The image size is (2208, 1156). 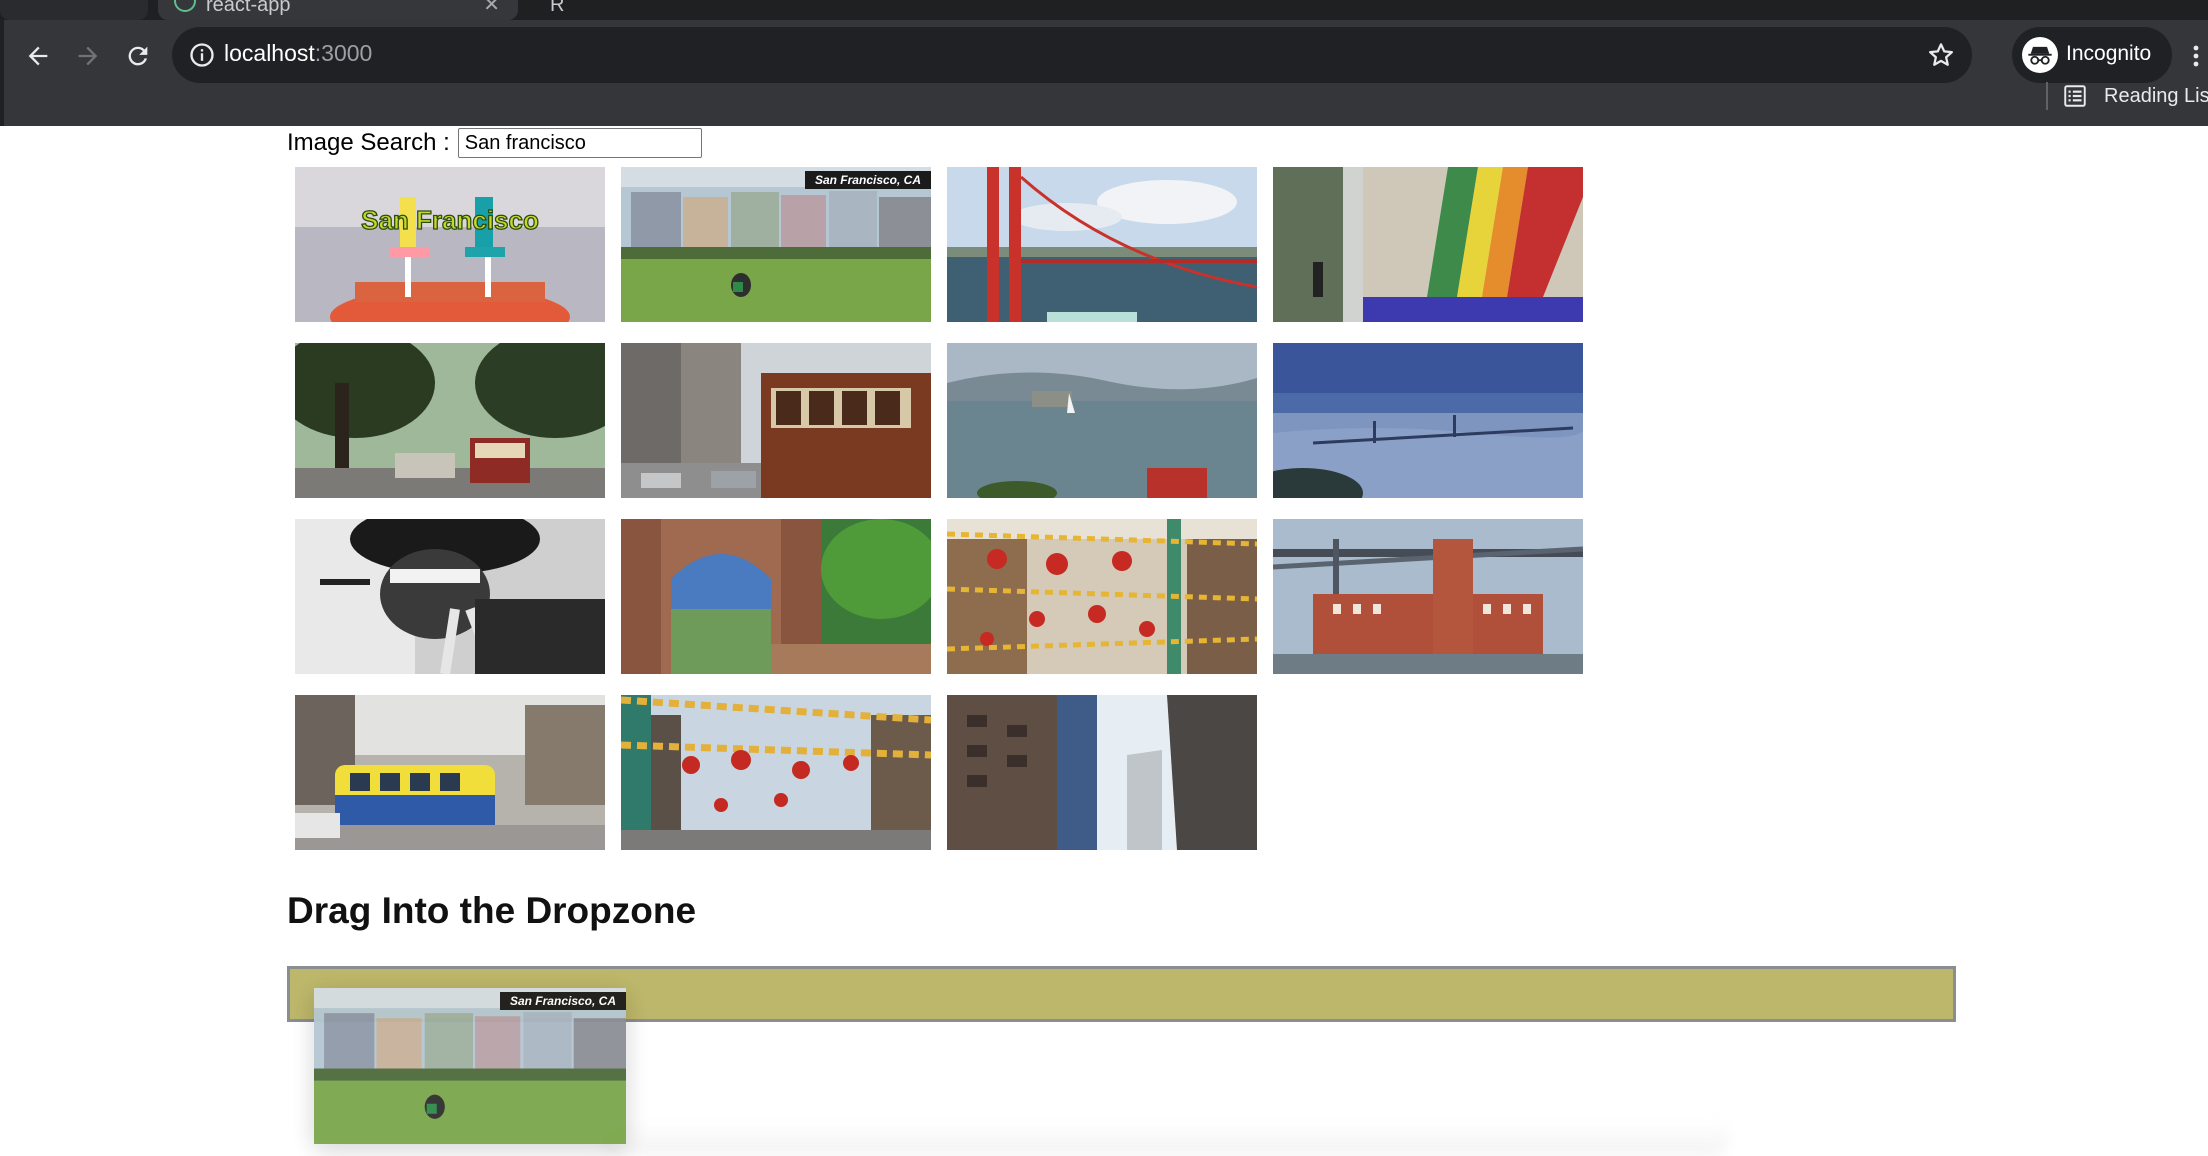 I want to click on tab-active: react-app ✕, so click(x=338, y=10).